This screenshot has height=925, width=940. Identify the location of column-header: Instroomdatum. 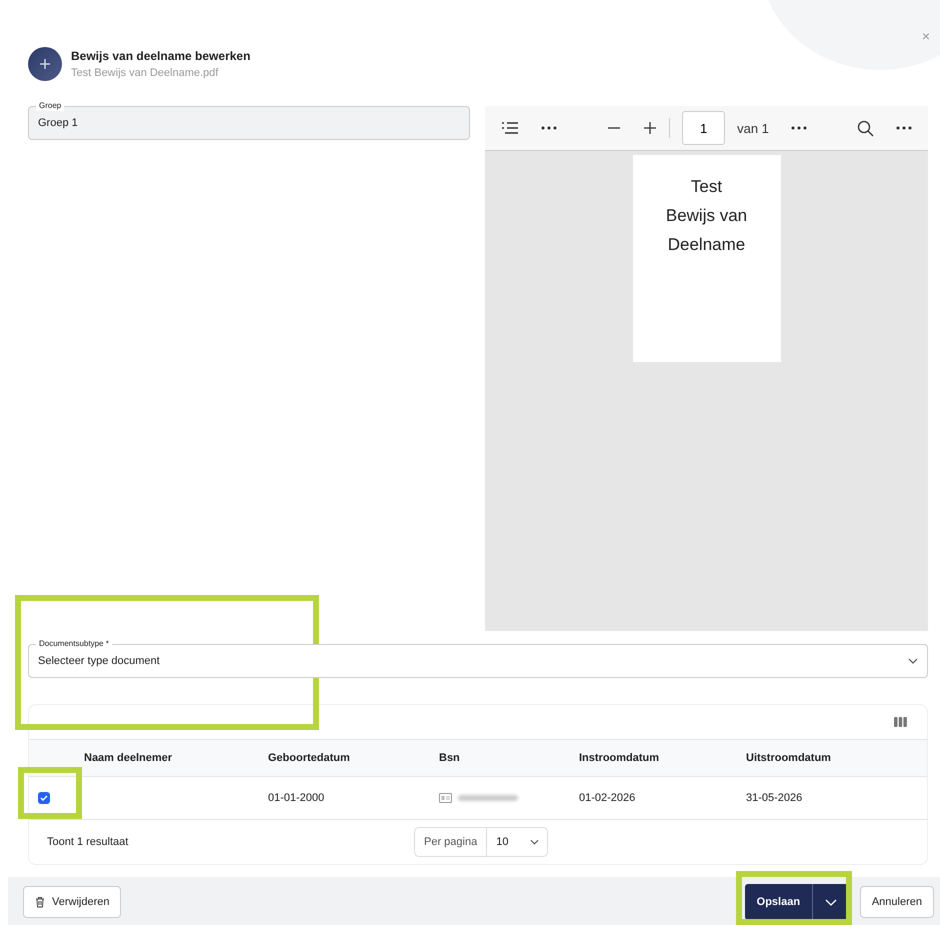
(619, 758).